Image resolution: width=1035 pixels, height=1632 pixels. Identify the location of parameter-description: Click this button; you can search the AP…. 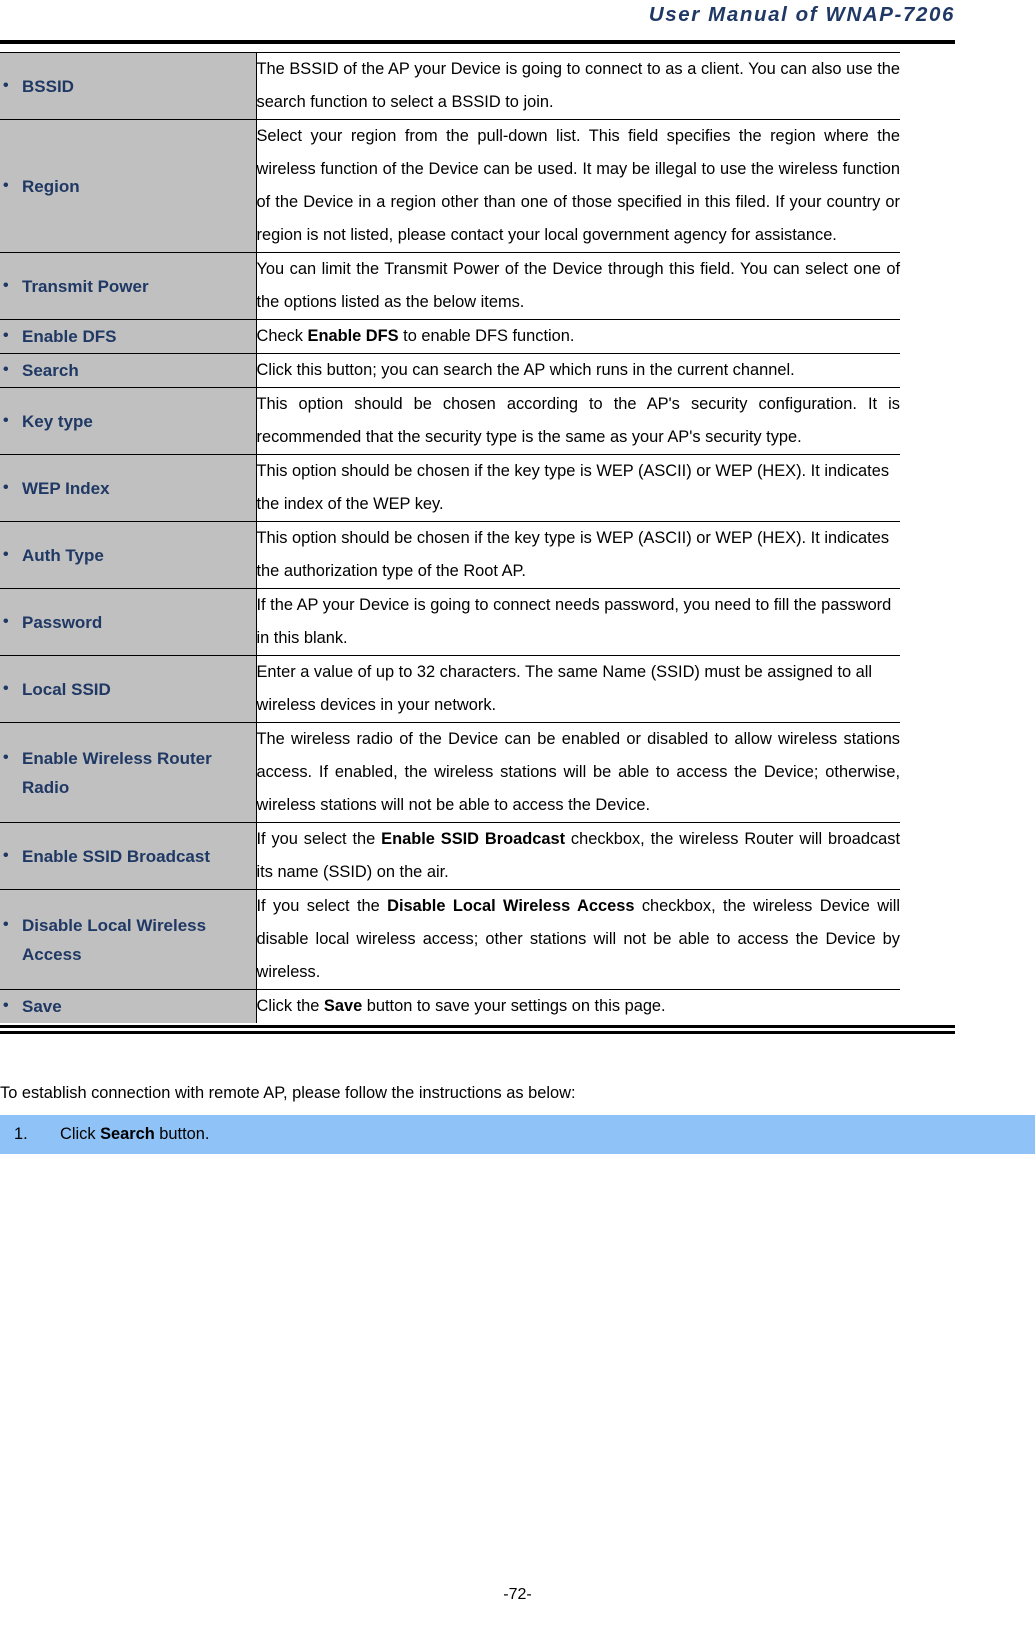
(525, 370).